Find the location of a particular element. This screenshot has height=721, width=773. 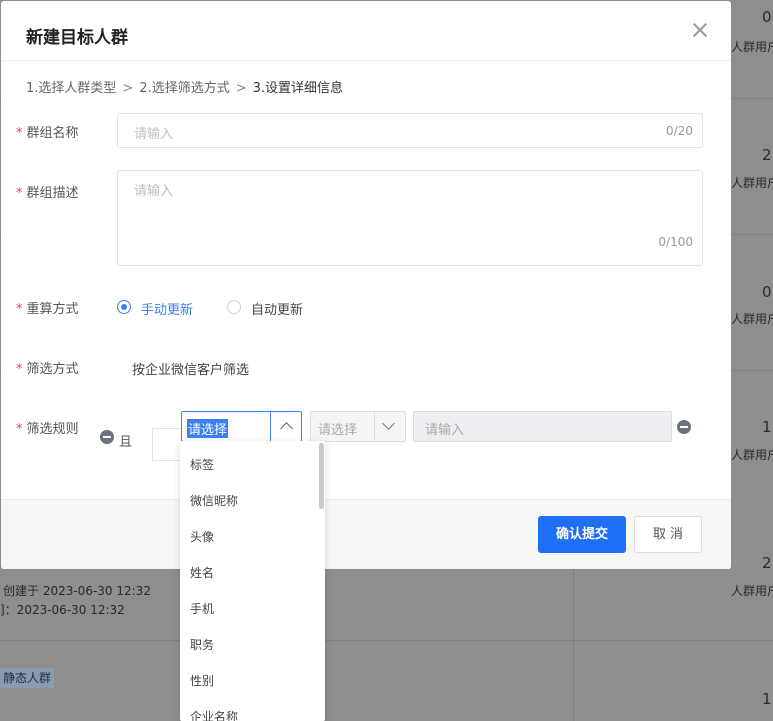

group-desc-label: * 群组描述 is located at coordinates (47, 191).